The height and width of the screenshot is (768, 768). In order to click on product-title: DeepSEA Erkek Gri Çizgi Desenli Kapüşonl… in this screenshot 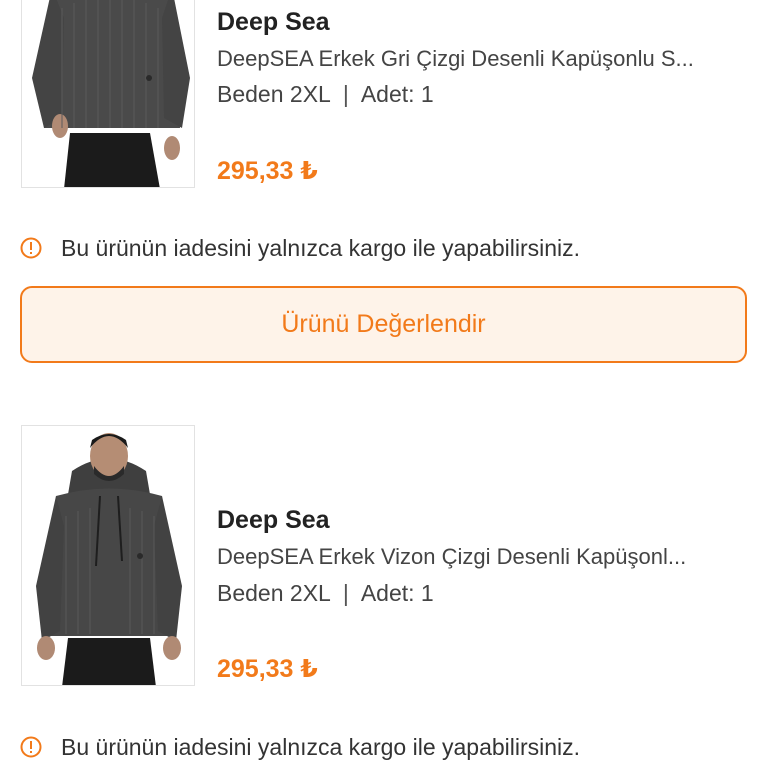, I will do `click(479, 59)`.